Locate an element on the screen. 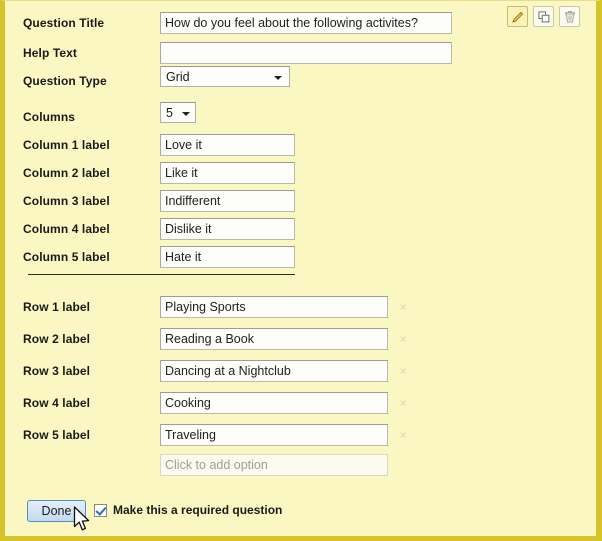 This screenshot has width=602, height=541. done-button: Done is located at coordinates (56, 511).